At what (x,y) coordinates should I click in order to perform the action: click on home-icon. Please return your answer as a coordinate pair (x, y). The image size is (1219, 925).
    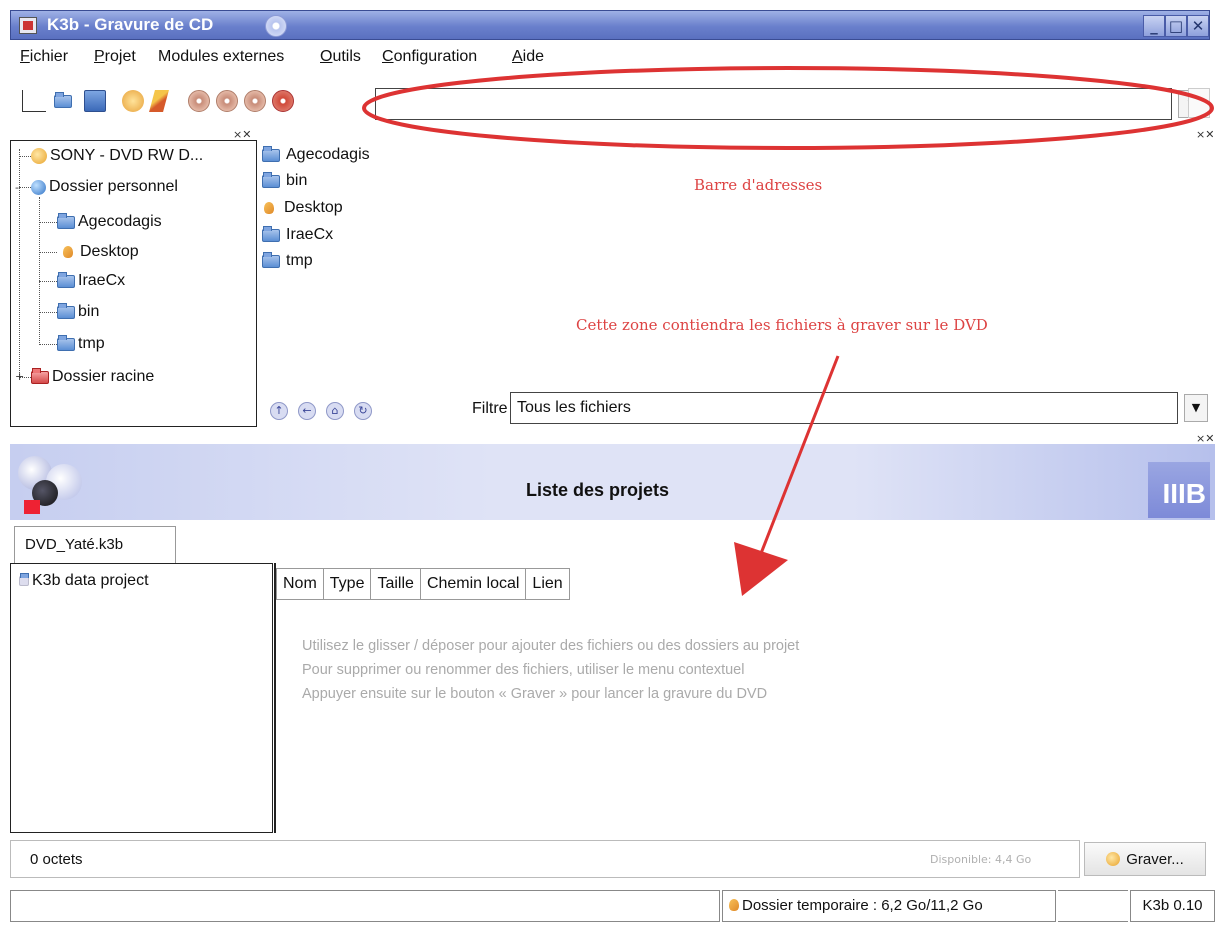
    Looking at the image, I should click on (38, 187).